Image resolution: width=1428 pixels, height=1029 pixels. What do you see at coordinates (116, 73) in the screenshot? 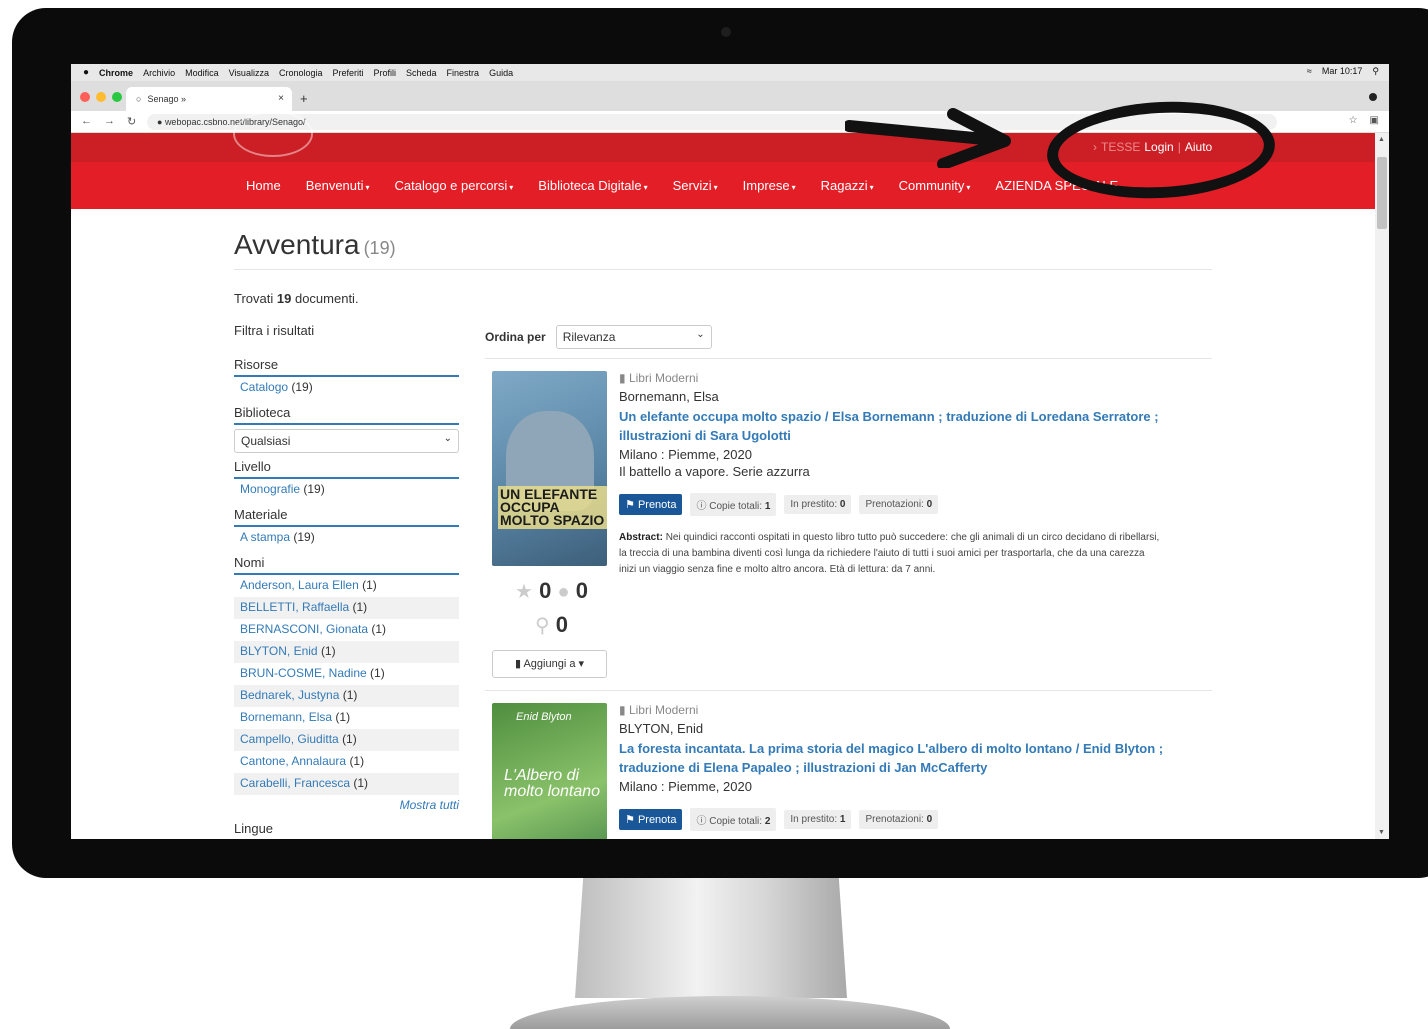
I see `menu-app-name: Chrome` at bounding box center [116, 73].